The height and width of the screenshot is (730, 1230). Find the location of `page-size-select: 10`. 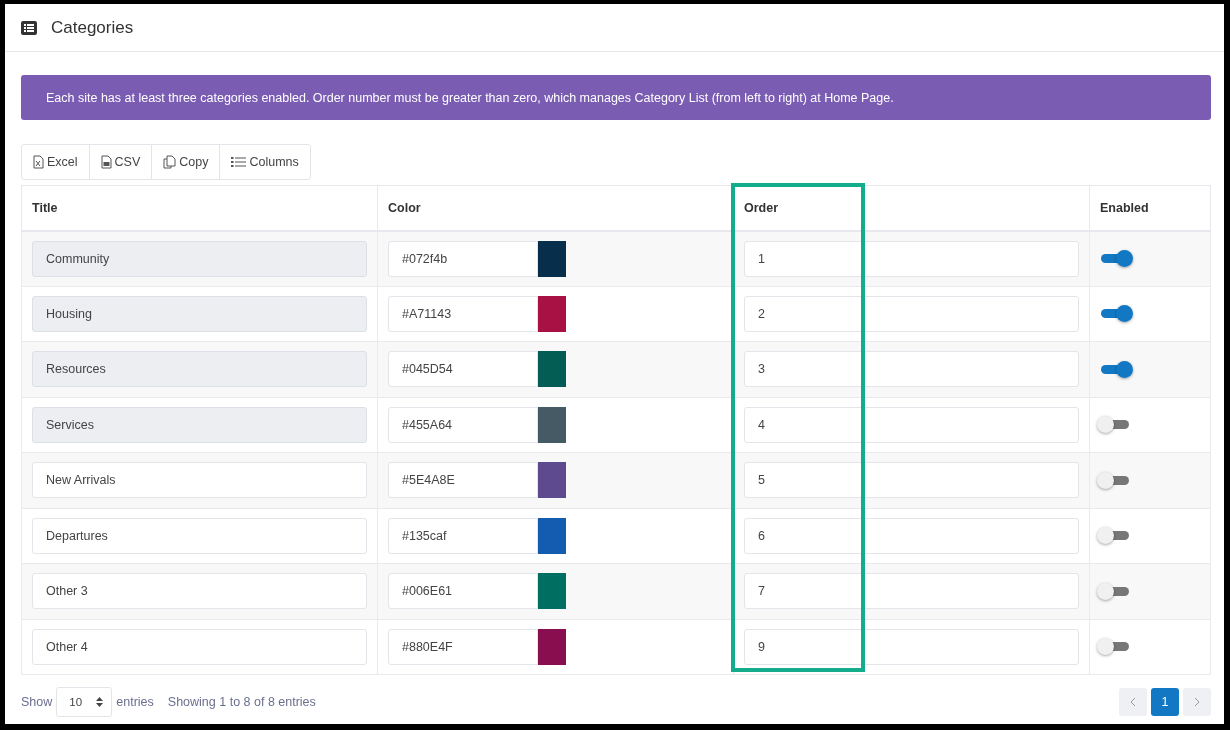

page-size-select: 10 is located at coordinates (84, 702).